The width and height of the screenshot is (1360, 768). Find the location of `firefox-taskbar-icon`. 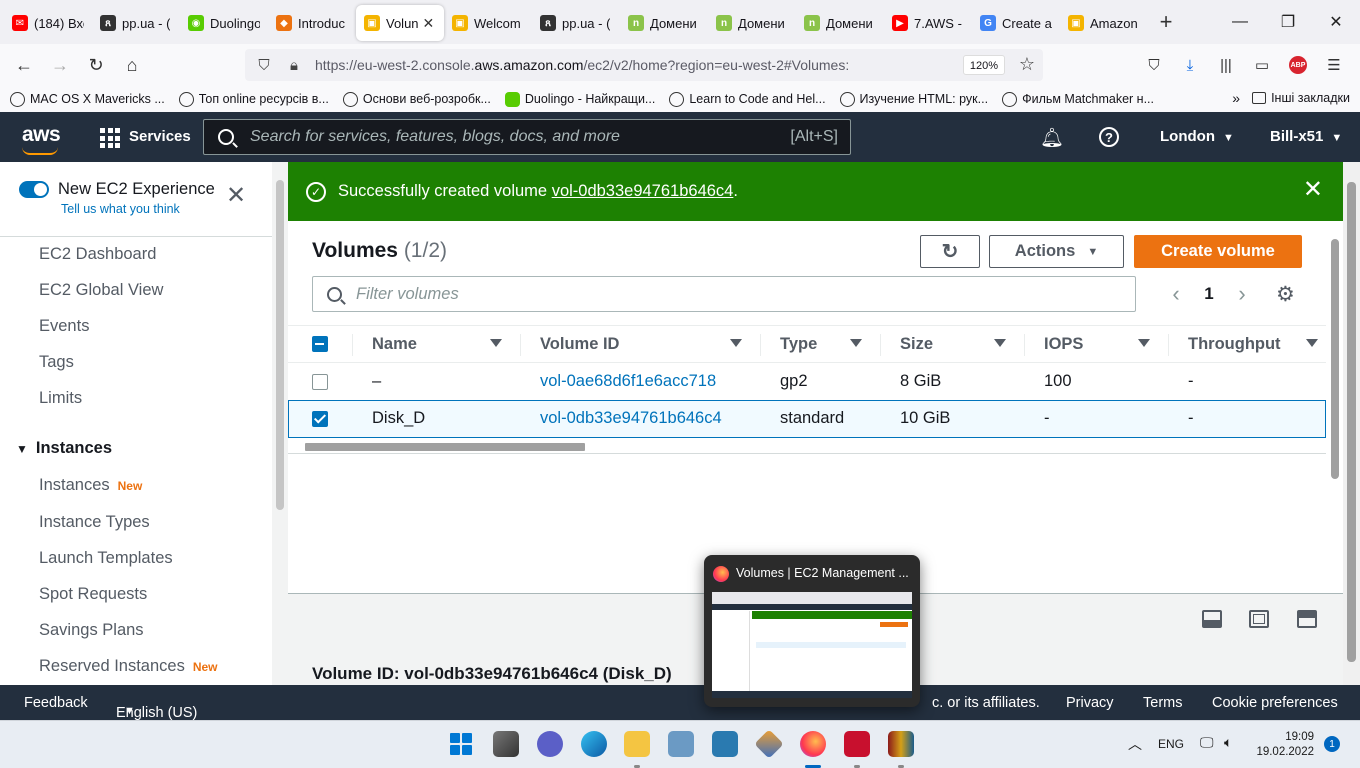

firefox-taskbar-icon is located at coordinates (813, 744).